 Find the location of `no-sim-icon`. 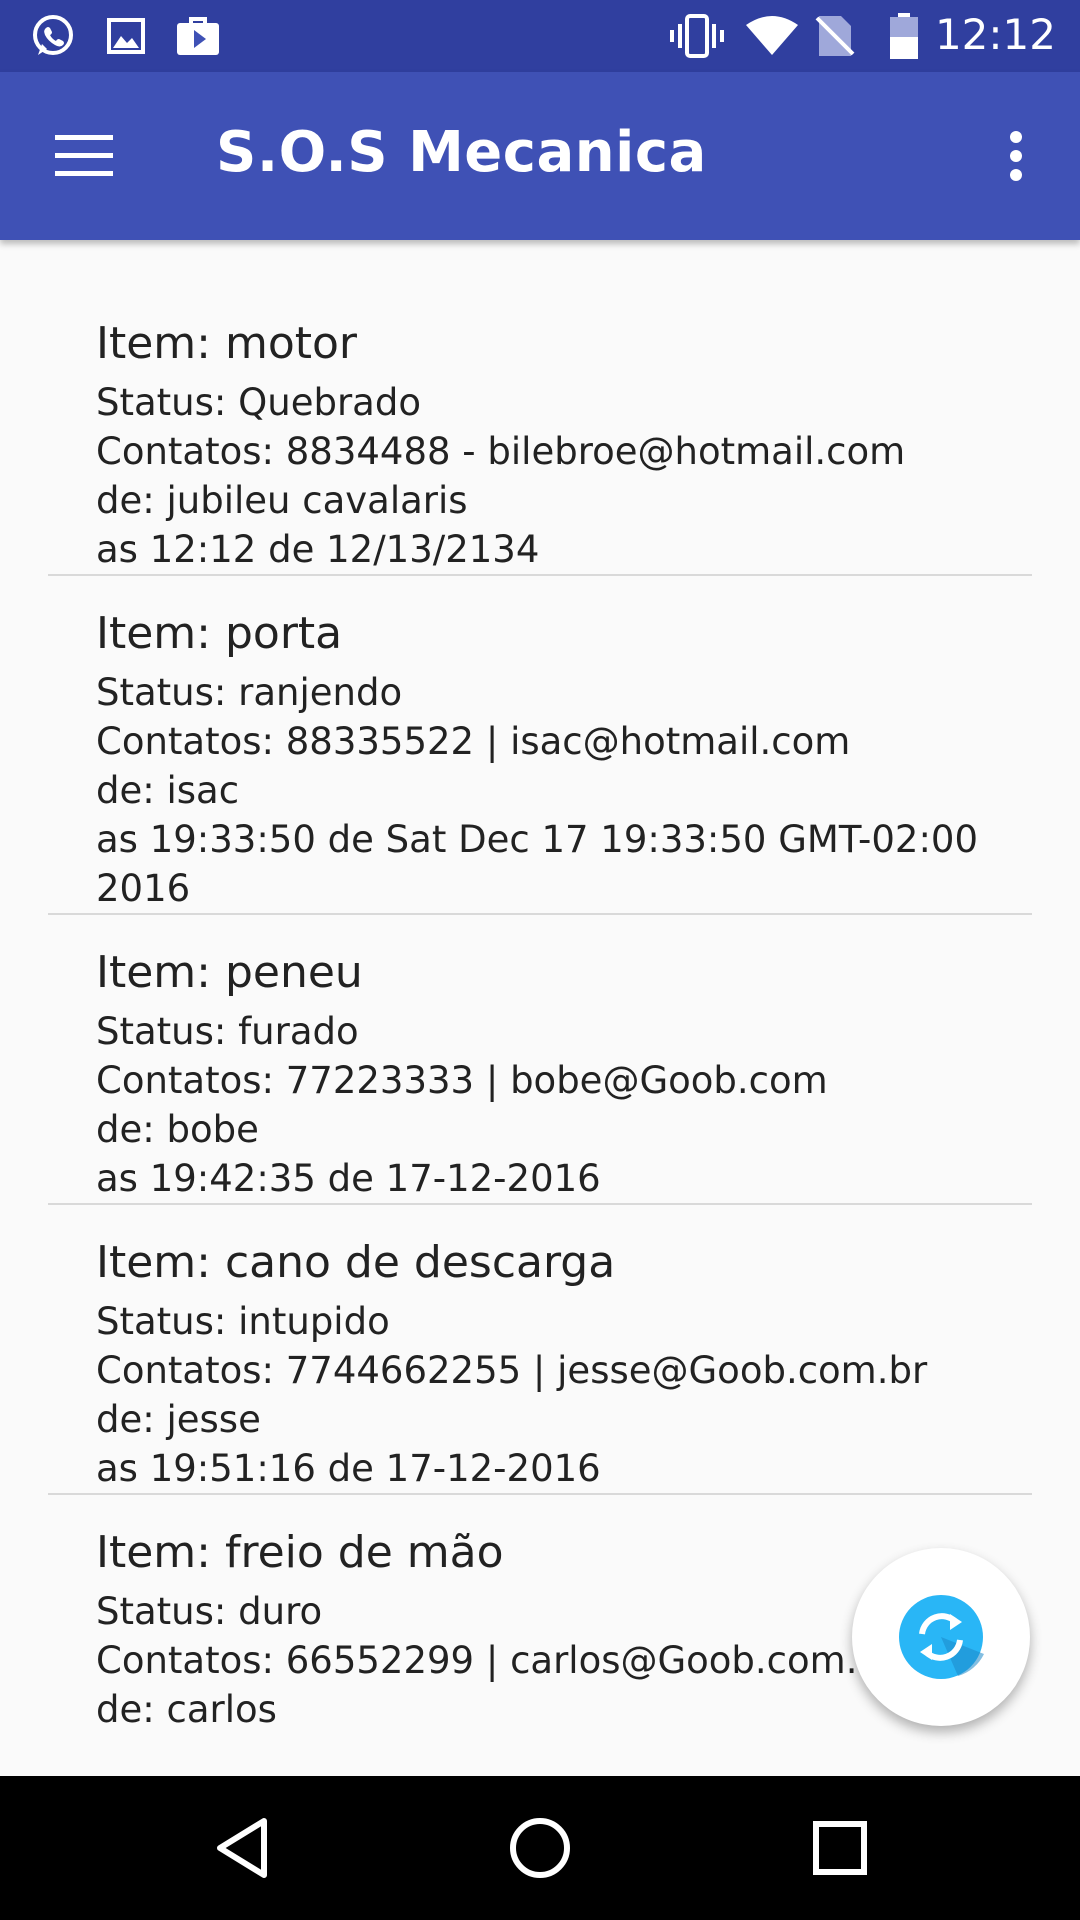

no-sim-icon is located at coordinates (835, 36).